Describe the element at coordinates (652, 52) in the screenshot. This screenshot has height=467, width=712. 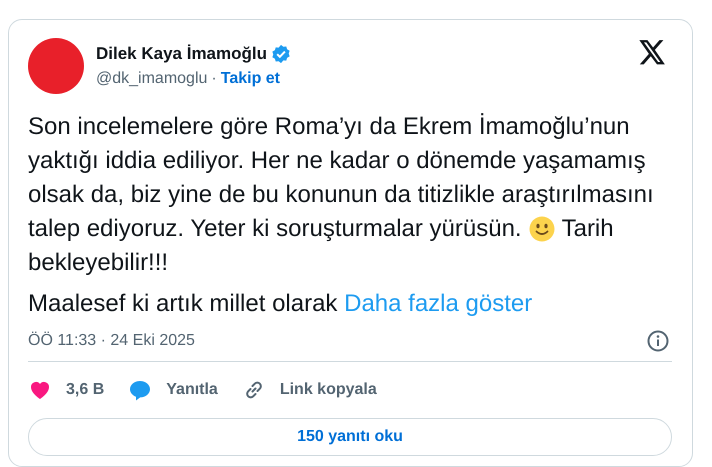
I see `x-logo-icon` at that location.